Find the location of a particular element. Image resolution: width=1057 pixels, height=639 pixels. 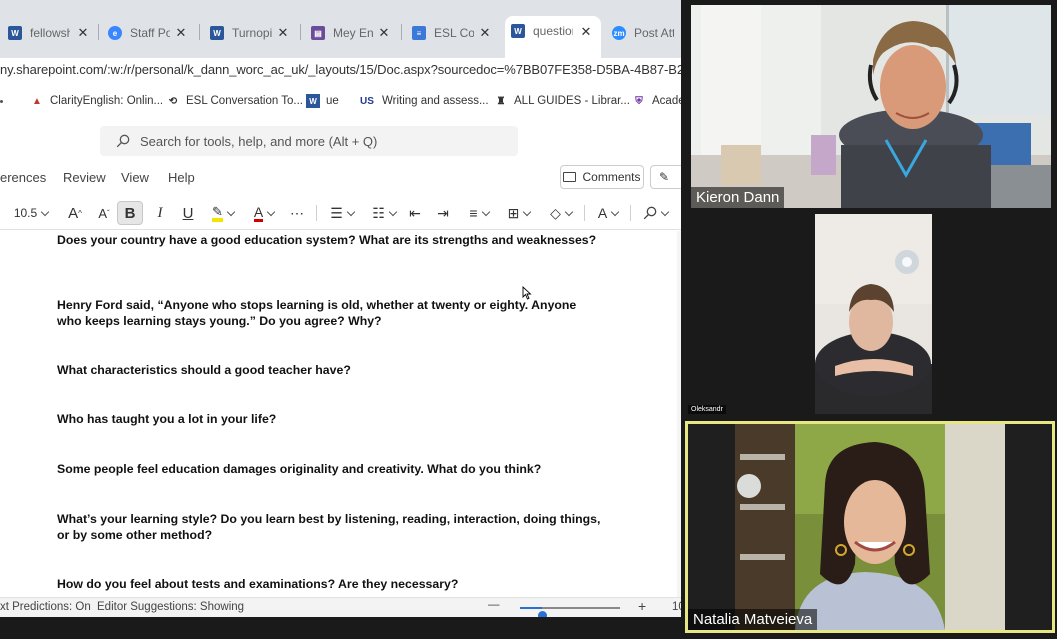

tab-title: Staff Po is located at coordinates (150, 33).